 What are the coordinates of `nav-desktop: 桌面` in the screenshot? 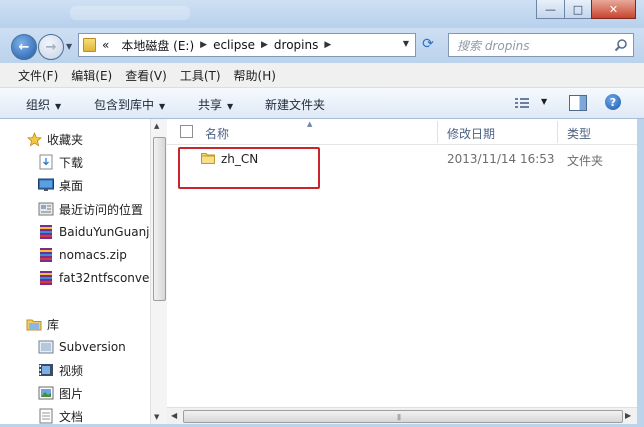 It's located at (60, 185).